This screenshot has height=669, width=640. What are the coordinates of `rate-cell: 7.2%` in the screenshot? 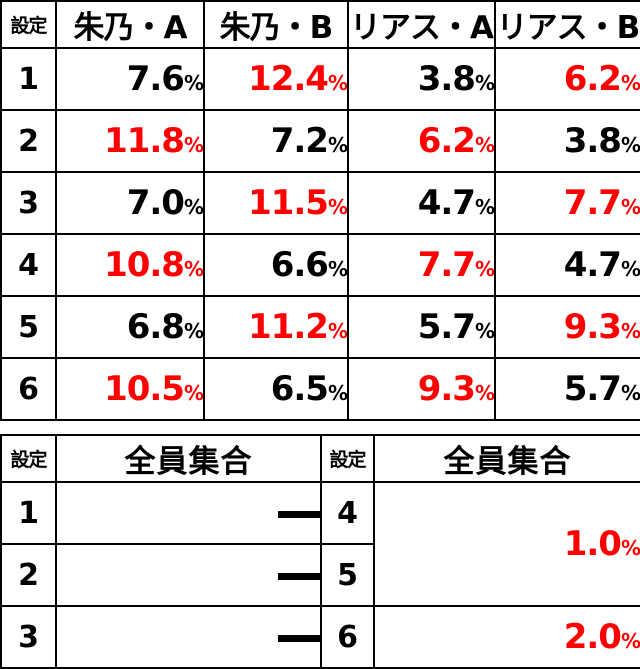 It's located at (276, 141).